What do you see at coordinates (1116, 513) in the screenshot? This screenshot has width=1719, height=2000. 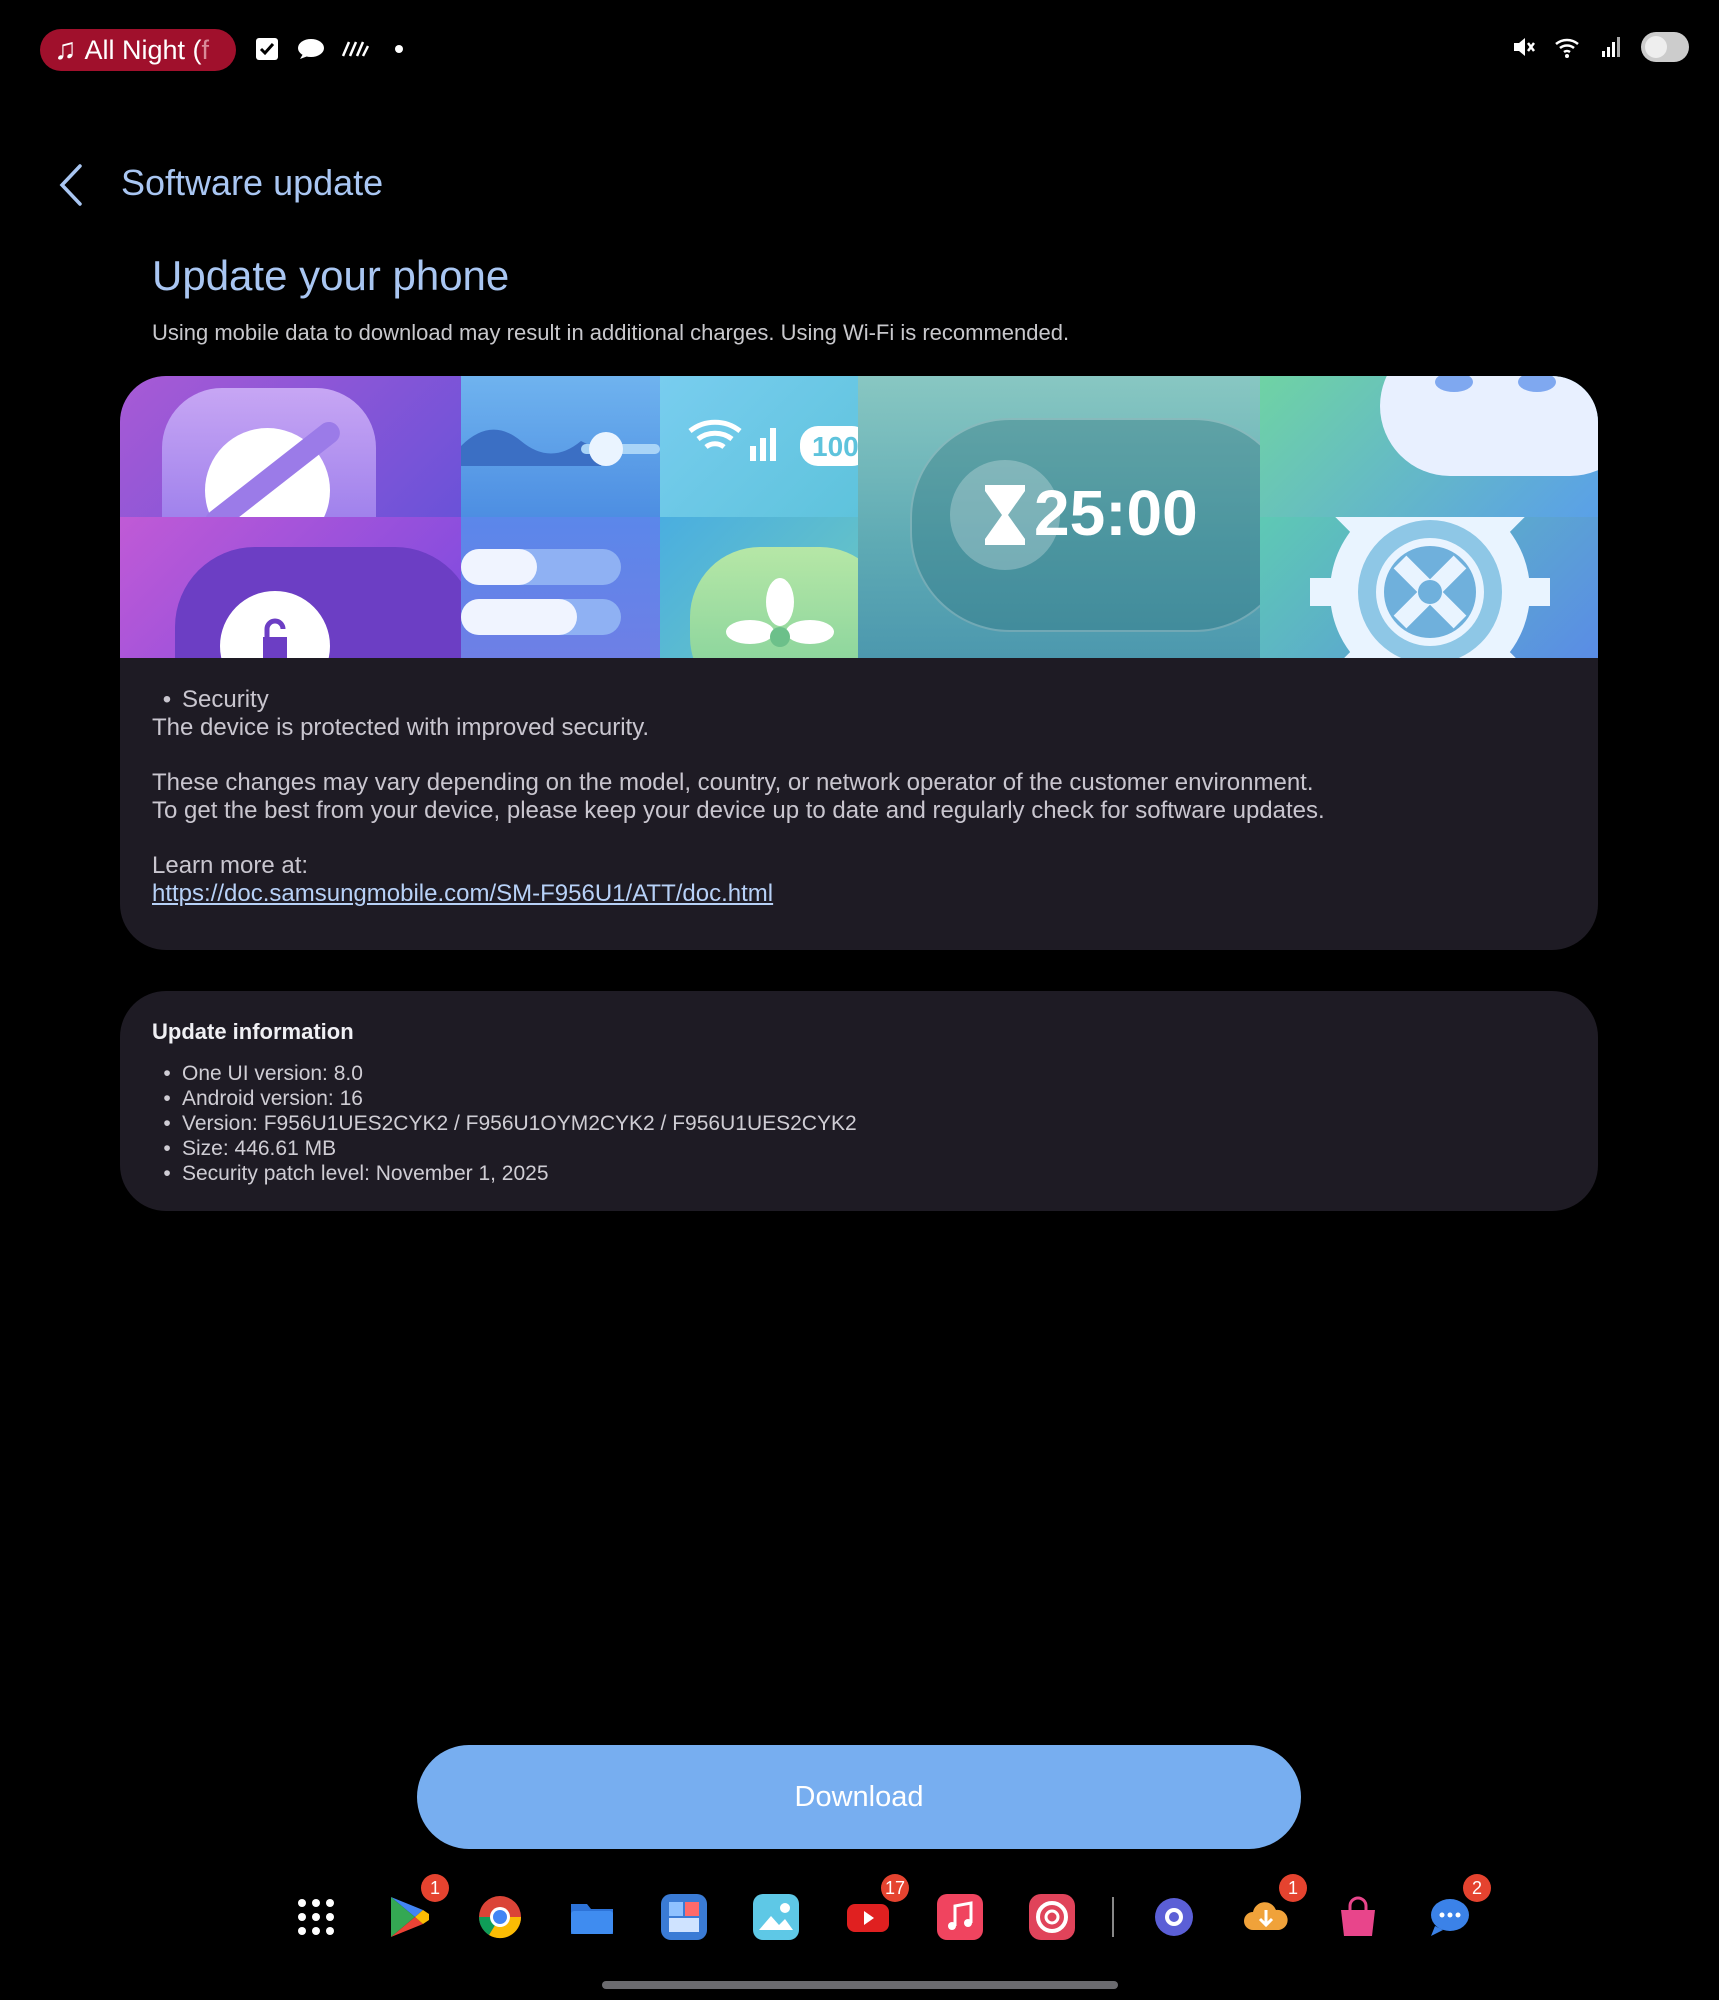 I see `timer-text: 25:00` at bounding box center [1116, 513].